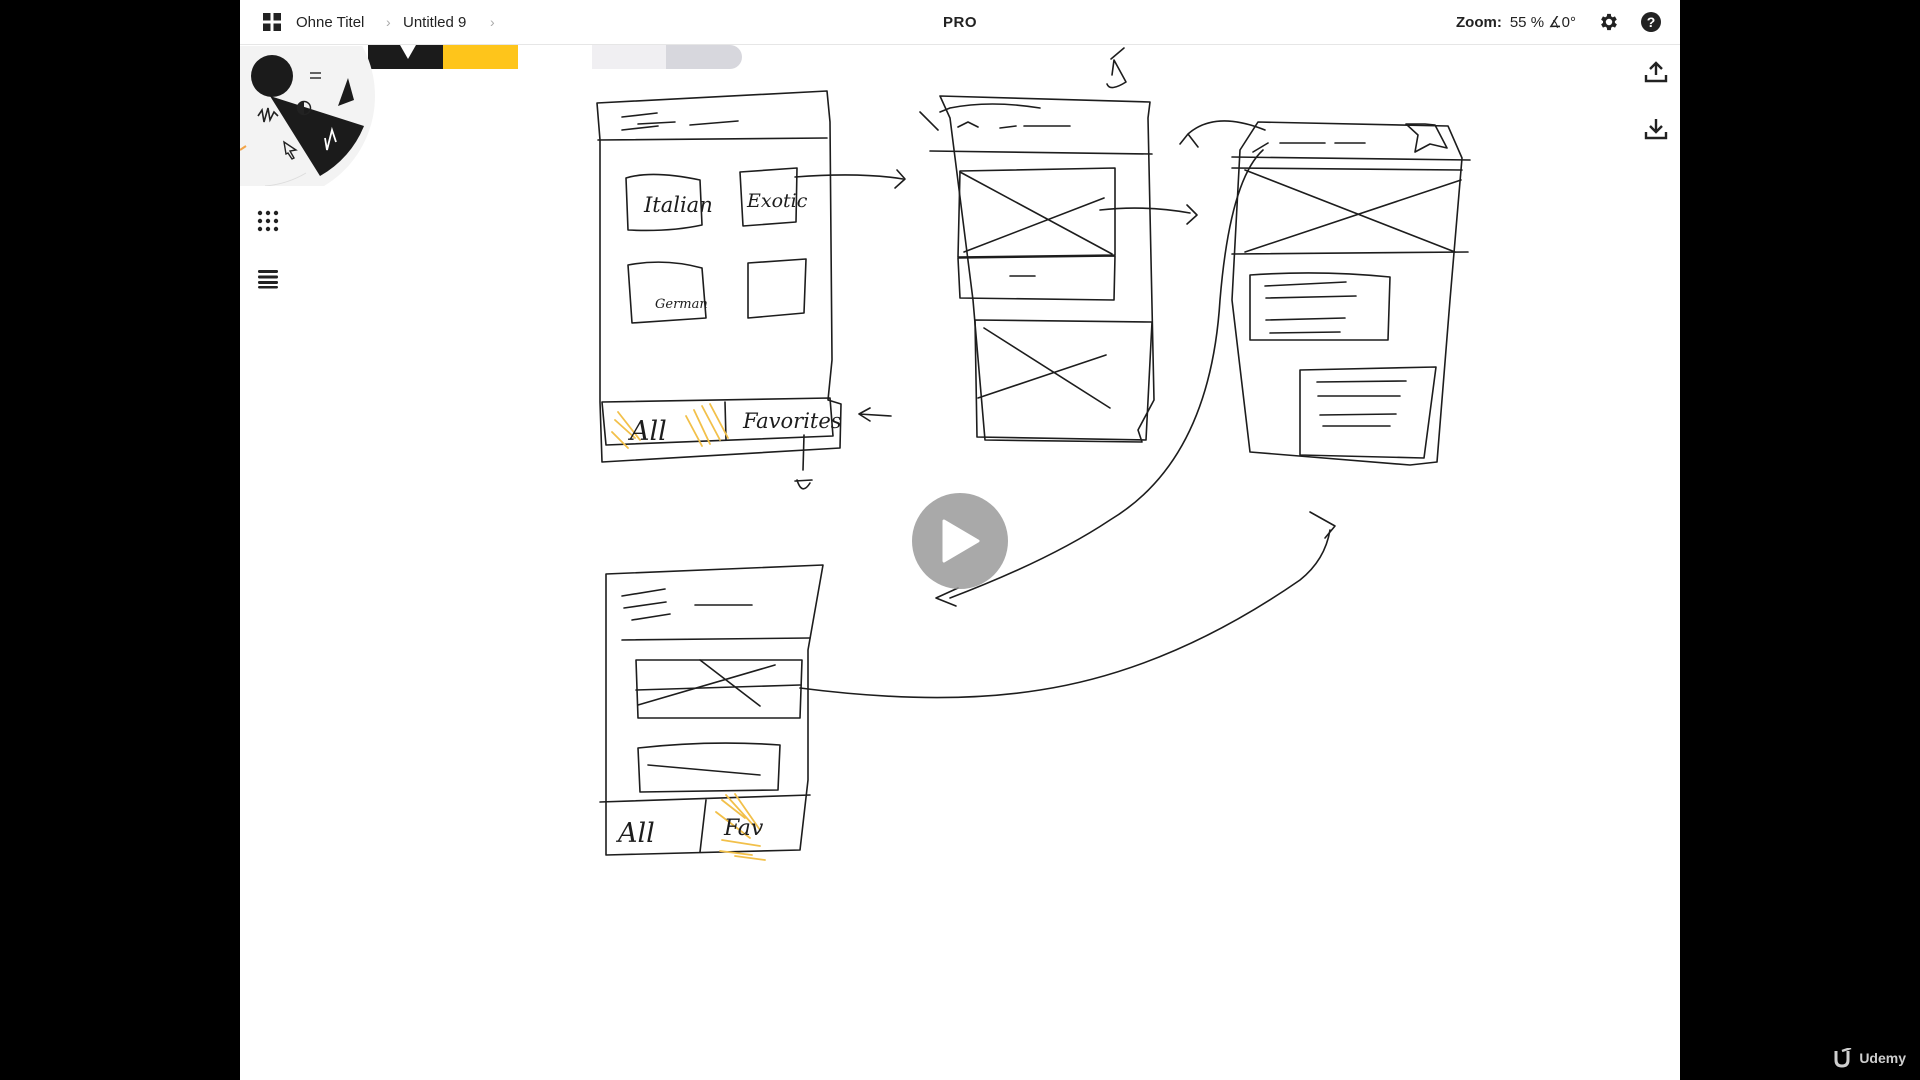  Describe the element at coordinates (272, 76) in the screenshot. I see `brush-size-indicator` at that location.